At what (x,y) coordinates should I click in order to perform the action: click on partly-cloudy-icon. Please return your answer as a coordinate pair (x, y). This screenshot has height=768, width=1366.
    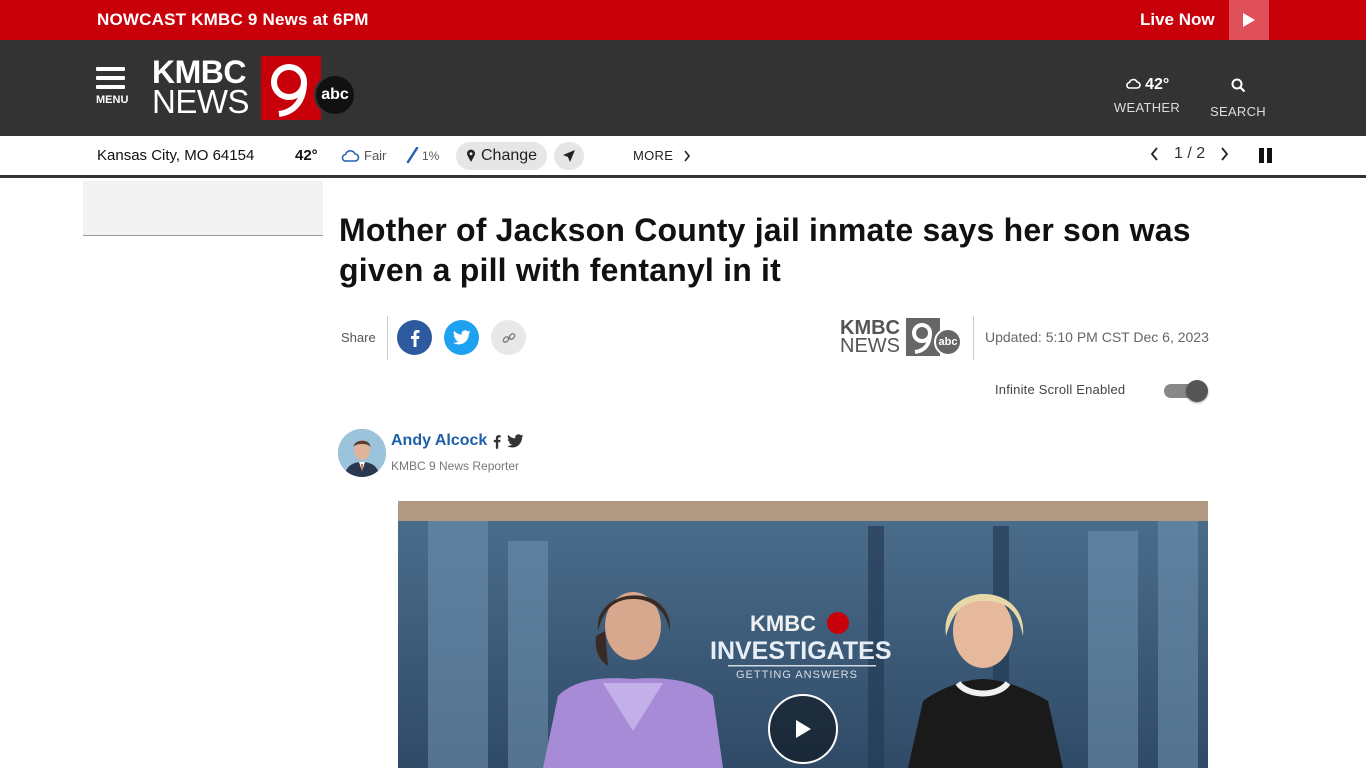
    Looking at the image, I should click on (1133, 83).